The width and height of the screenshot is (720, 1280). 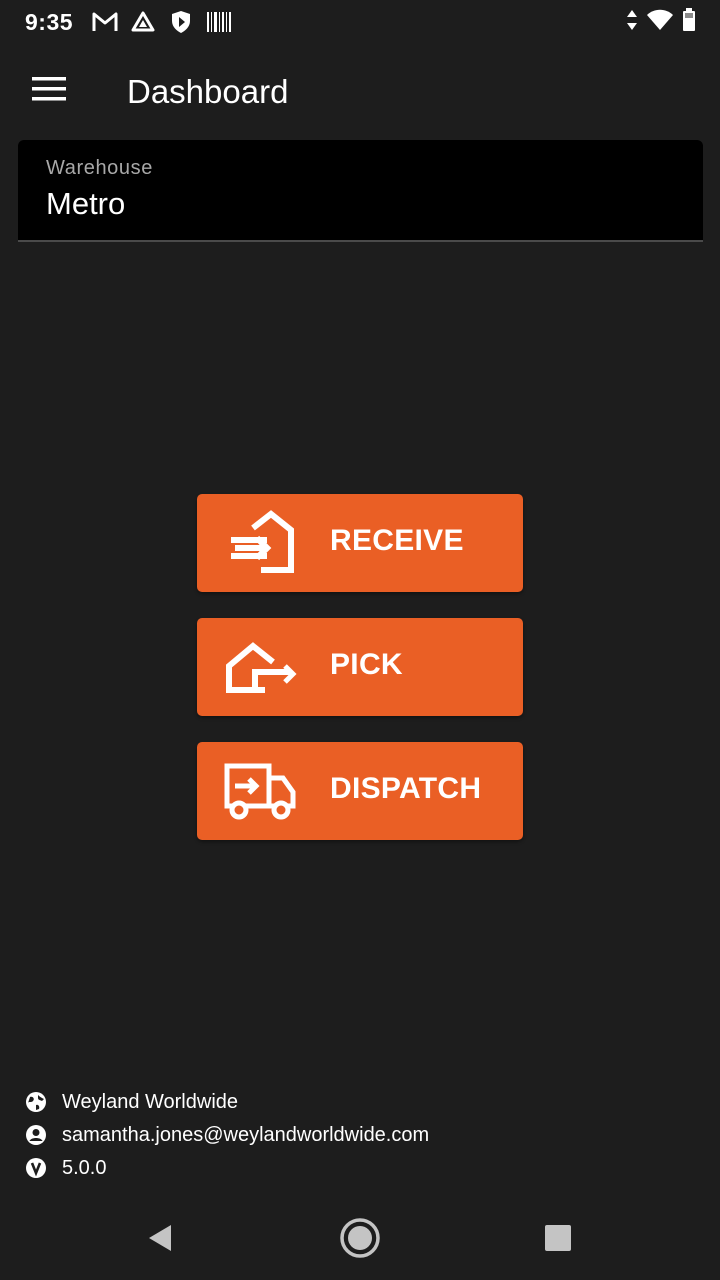 I want to click on nav-recents-button, so click(x=558, y=1240).